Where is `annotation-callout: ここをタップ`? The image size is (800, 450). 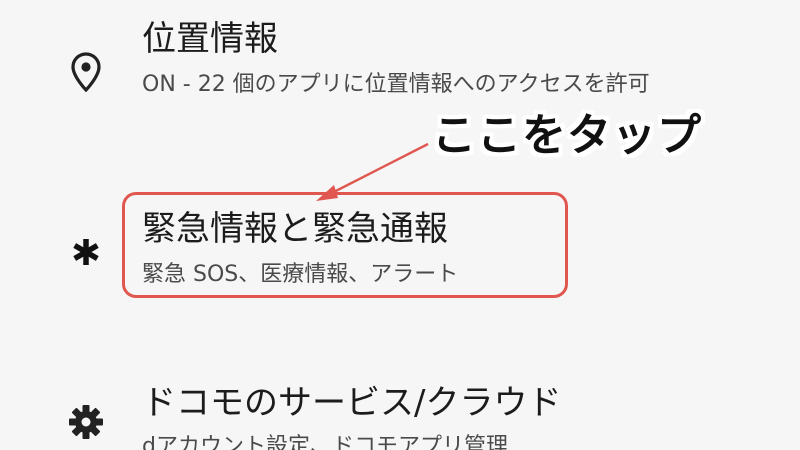
annotation-callout: ここをタップ is located at coordinates (567, 135).